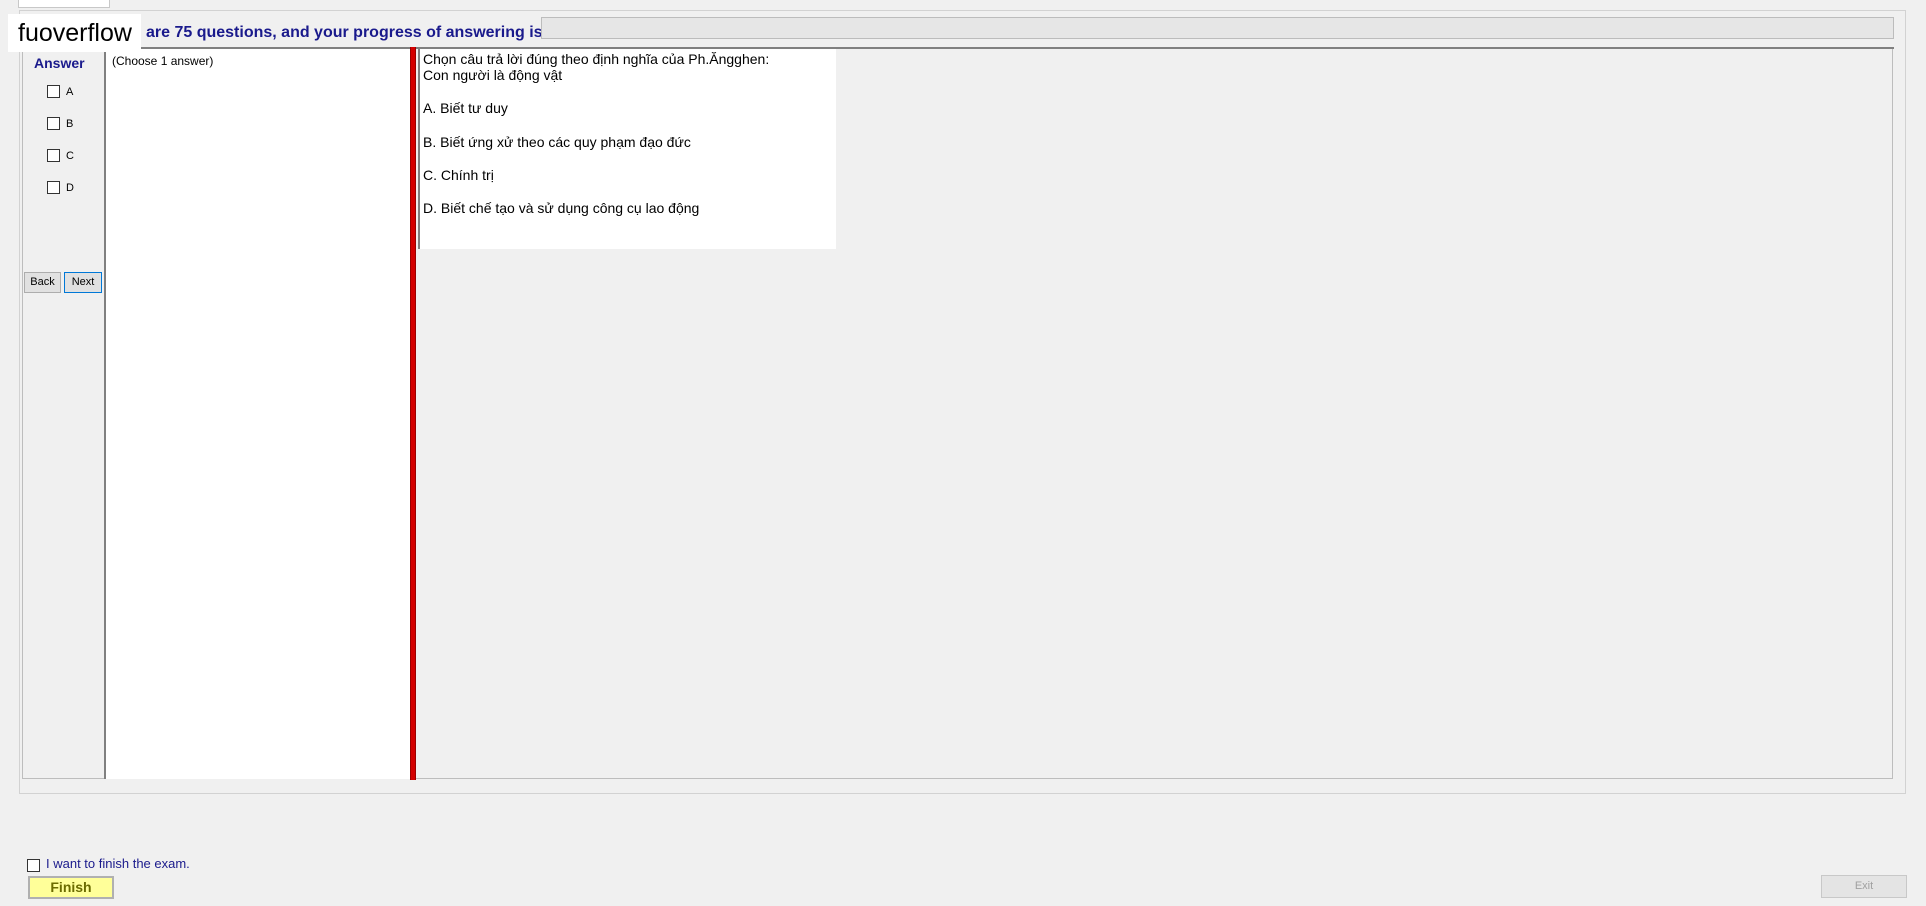 Image resolution: width=1926 pixels, height=906 pixels. I want to click on finish-exam-label: I want to finish the exam., so click(118, 863).